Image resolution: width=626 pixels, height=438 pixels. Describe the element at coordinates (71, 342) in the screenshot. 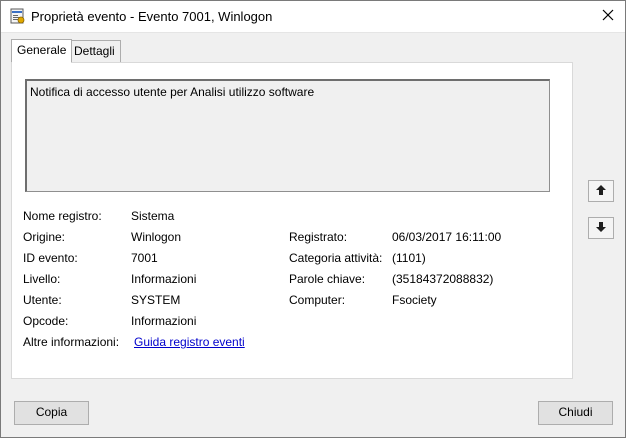

I see `more-info-label: Altre informazioni:` at that location.